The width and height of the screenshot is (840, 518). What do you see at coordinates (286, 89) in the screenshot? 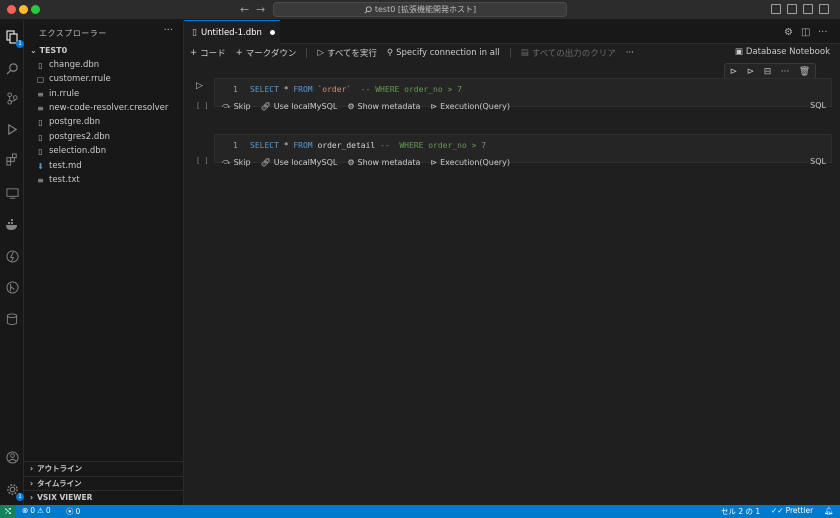
I see `operator: *` at bounding box center [286, 89].